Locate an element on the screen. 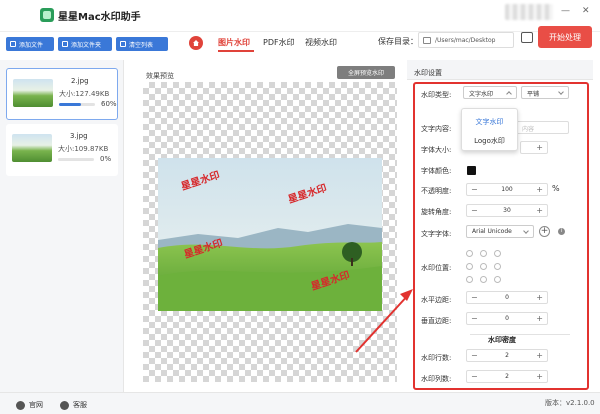 Image resolution: width=600 pixels, height=414 pixels. start-processing-button: 开始处理 is located at coordinates (565, 37).